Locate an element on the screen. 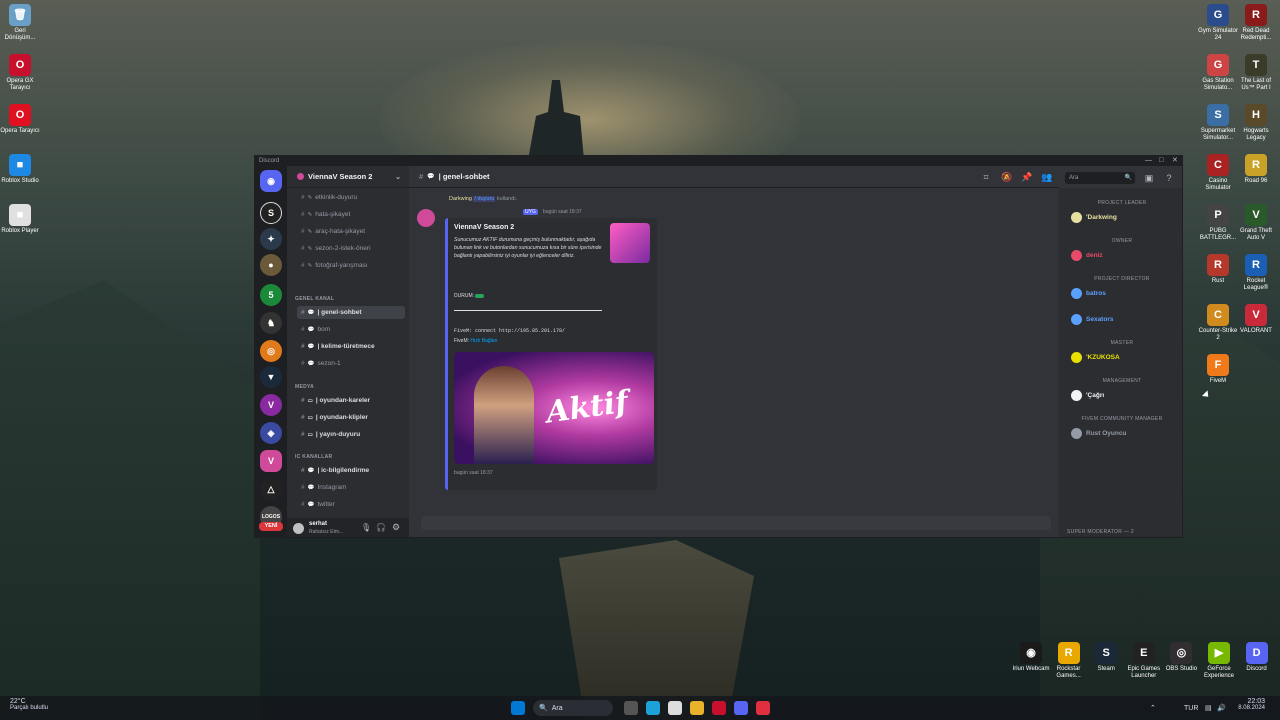  discord-home-icon: ◉ is located at coordinates (271, 181).